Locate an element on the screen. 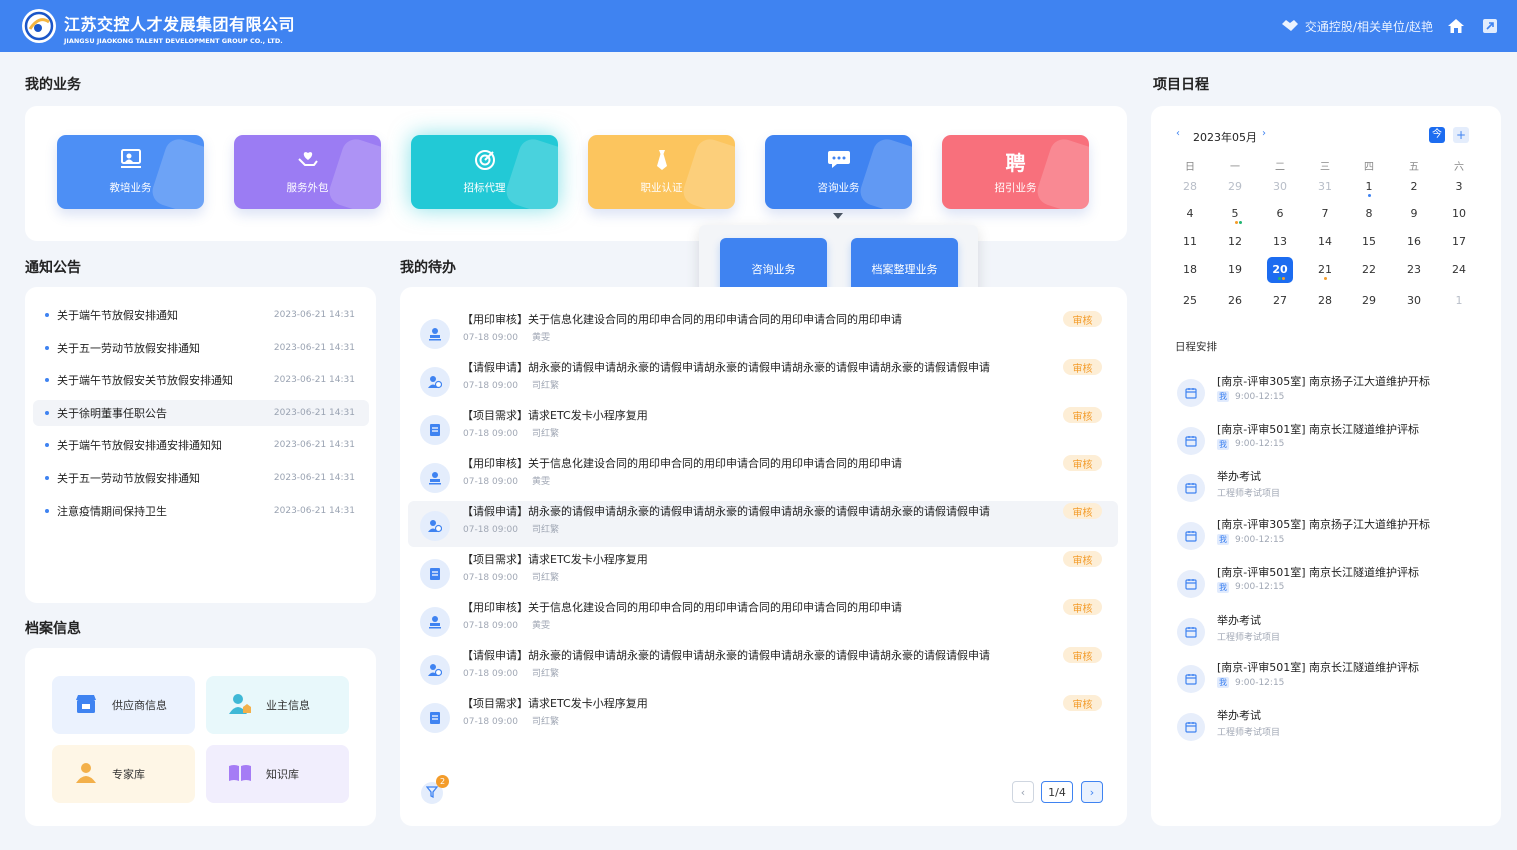  calendar-day: 26 is located at coordinates (1235, 301).